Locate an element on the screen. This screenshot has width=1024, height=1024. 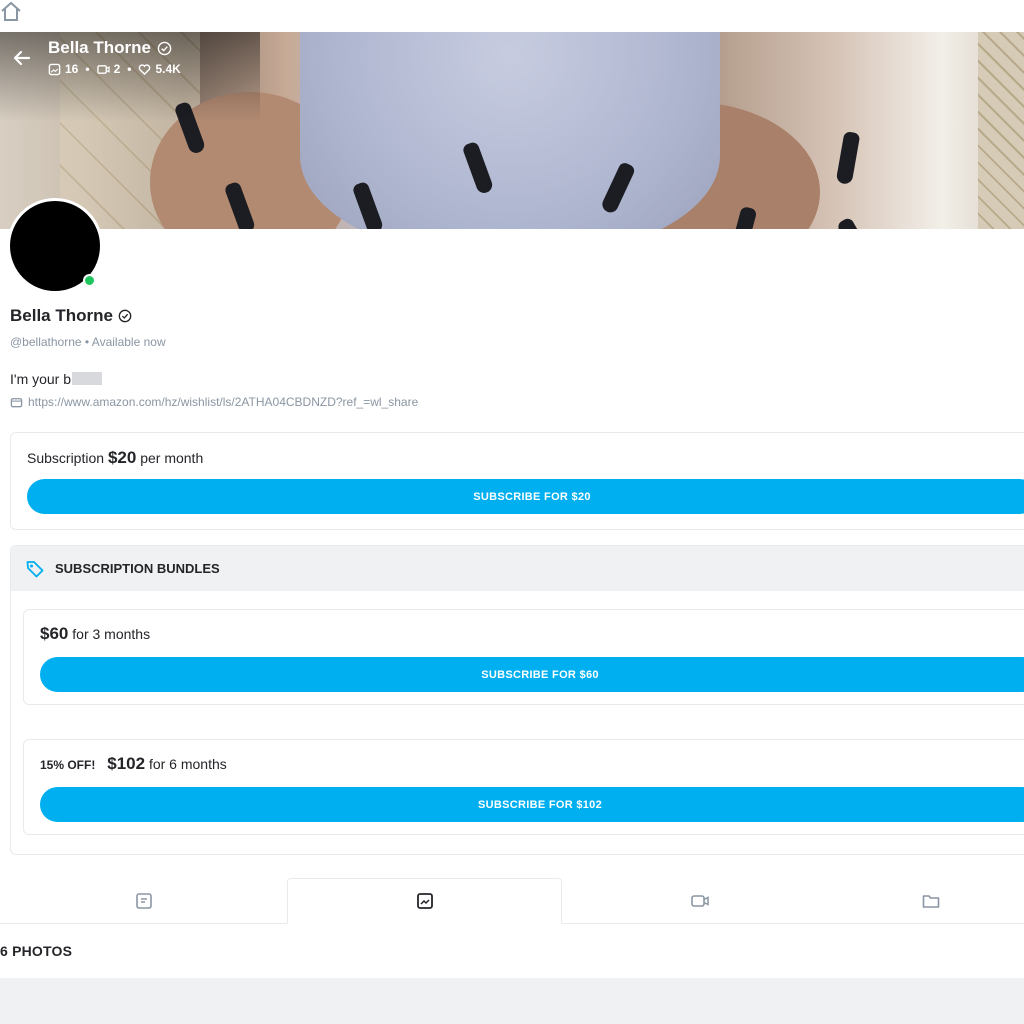
posts-icon is located at coordinates (143, 901).